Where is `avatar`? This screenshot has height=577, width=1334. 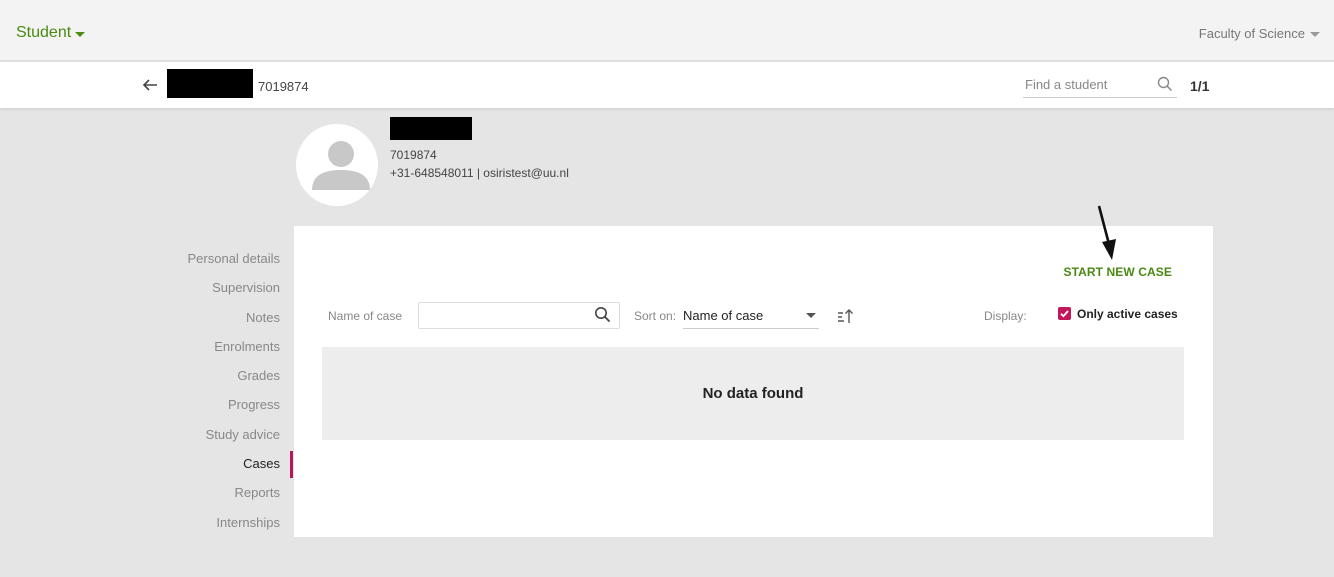
avatar is located at coordinates (337, 165).